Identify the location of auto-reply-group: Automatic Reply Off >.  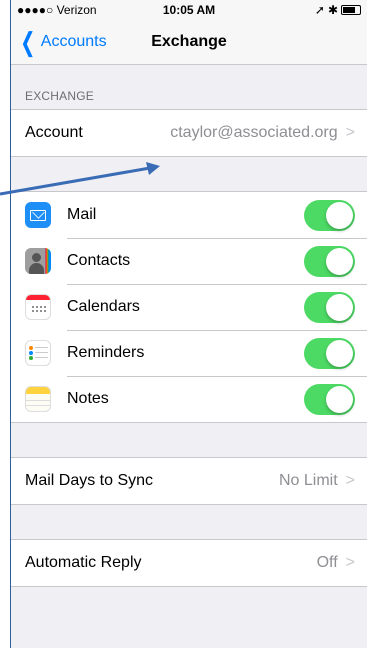
(189, 563).